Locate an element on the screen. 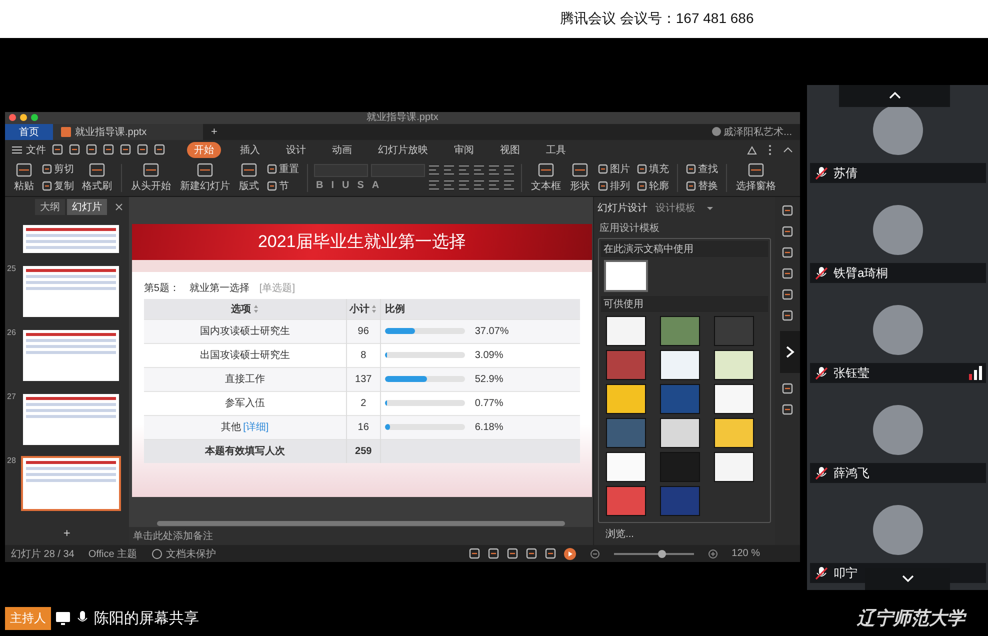 This screenshot has height=636, width=988. zoom-slider-thumb is located at coordinates (662, 554).